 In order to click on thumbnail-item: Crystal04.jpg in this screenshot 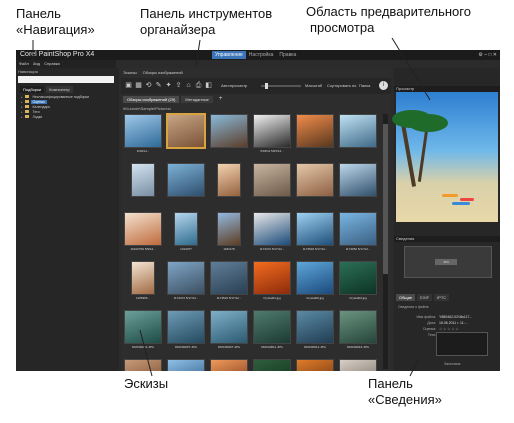, I will do `click(358, 284)`.